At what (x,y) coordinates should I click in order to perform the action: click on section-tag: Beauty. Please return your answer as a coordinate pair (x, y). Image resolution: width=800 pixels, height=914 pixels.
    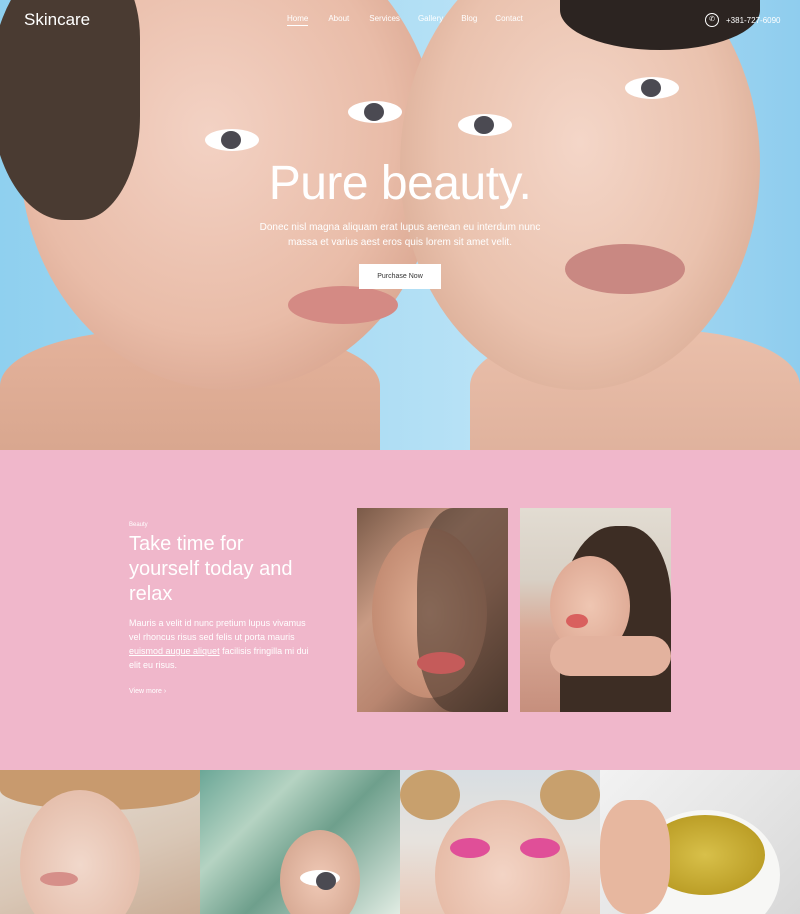
    Looking at the image, I should click on (138, 525).